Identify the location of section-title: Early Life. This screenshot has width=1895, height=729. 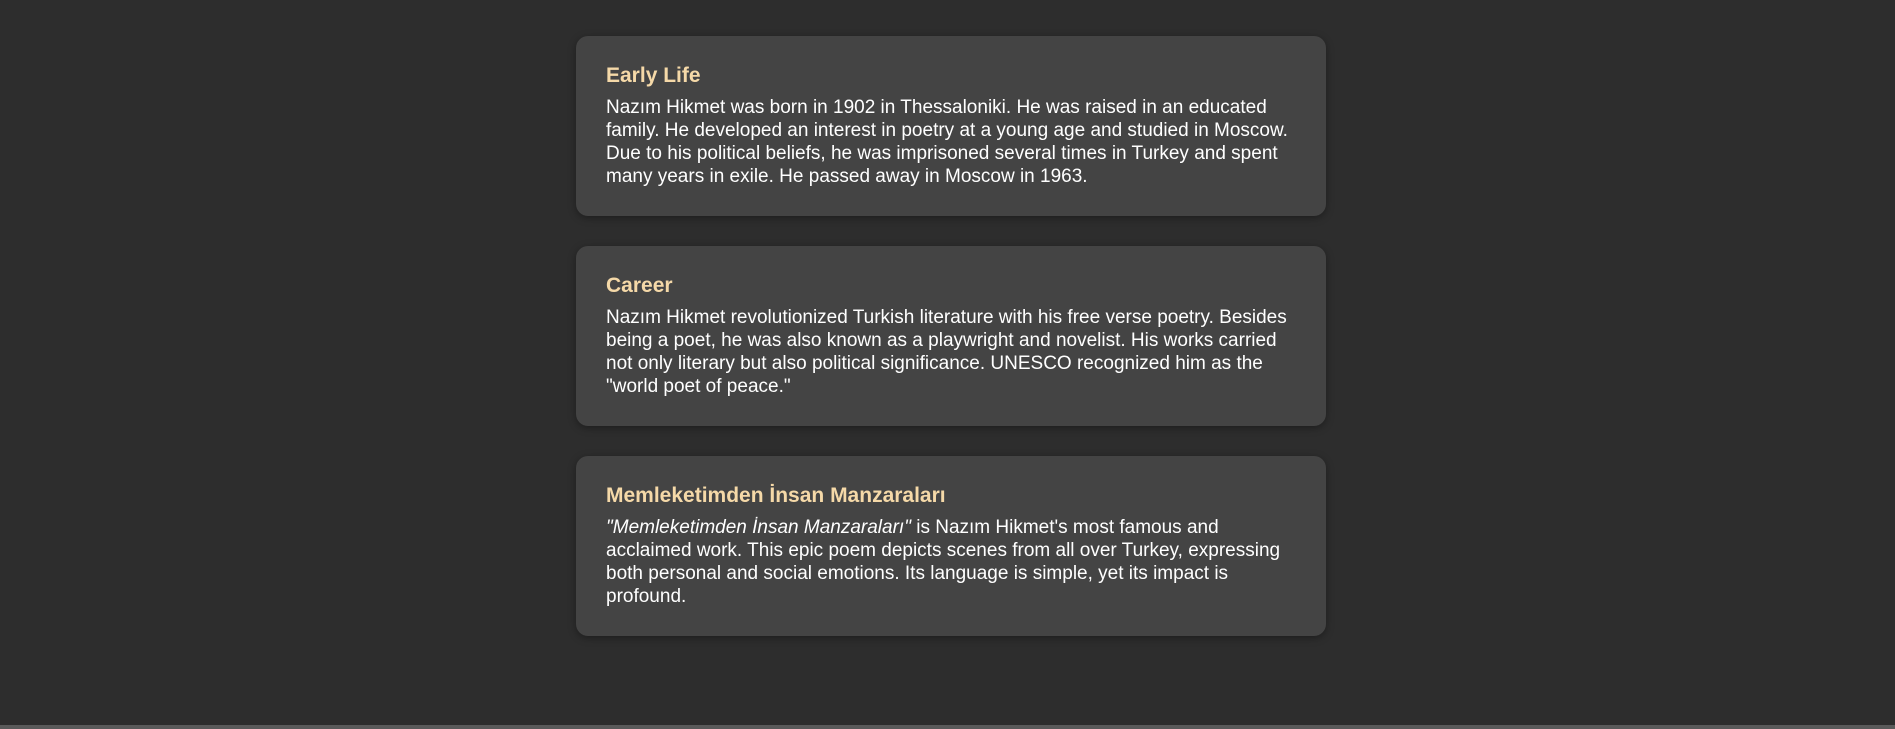
(653, 75).